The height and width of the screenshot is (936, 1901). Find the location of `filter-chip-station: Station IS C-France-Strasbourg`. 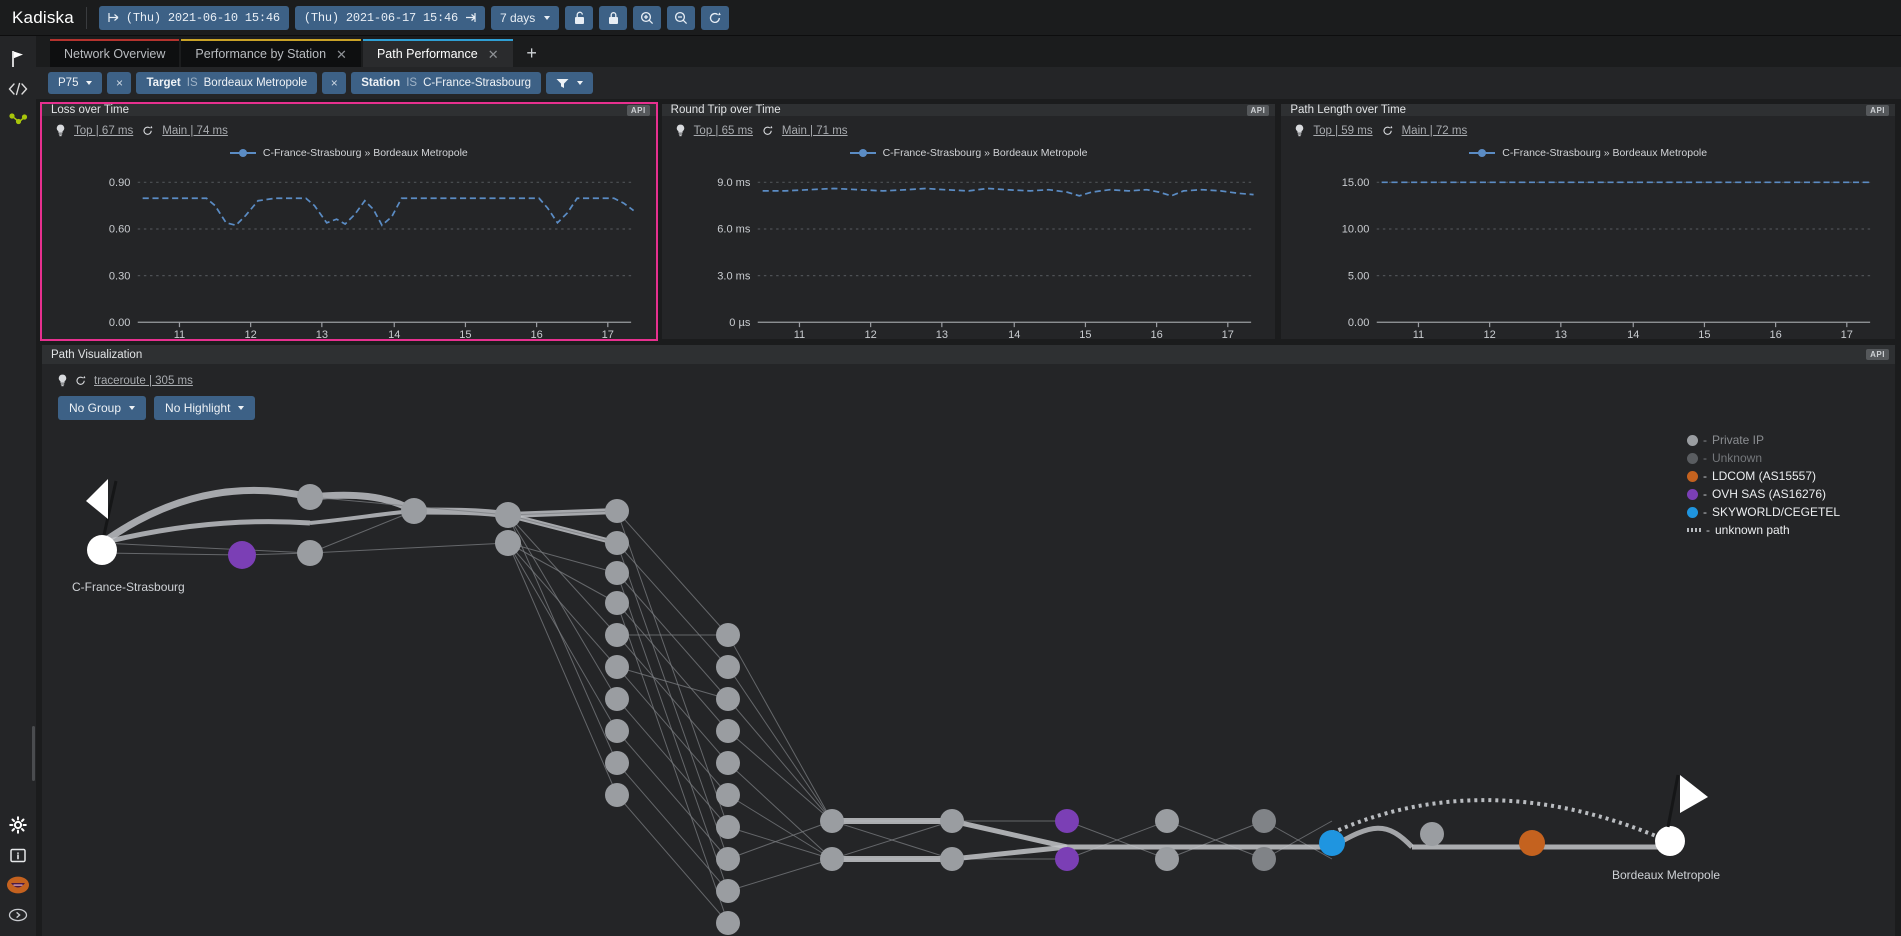

filter-chip-station: Station IS C-France-Strasbourg is located at coordinates (446, 83).